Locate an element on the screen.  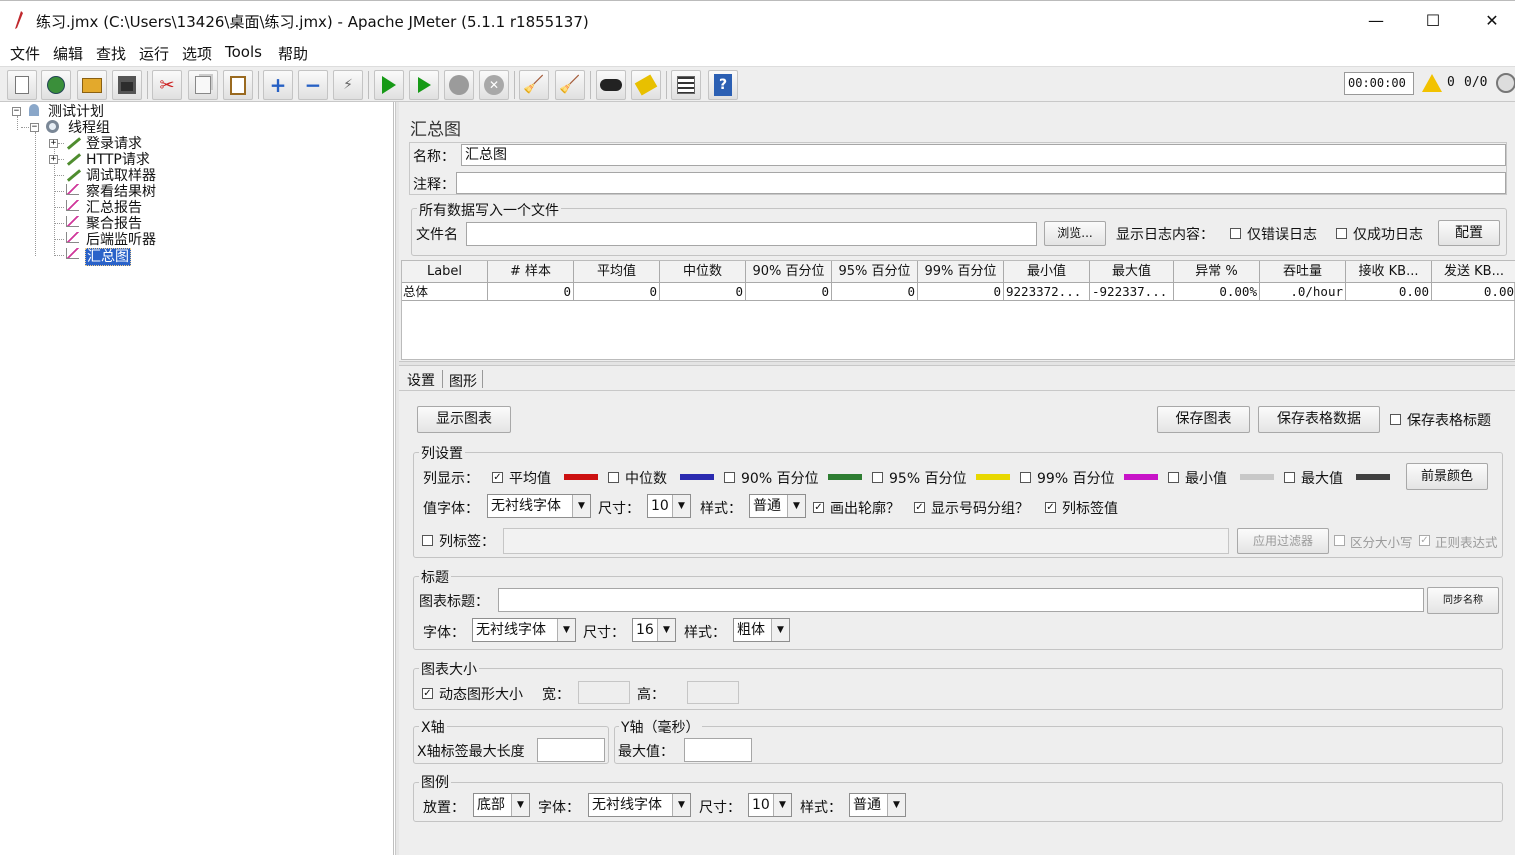
expand-toggle-http: + is located at coordinates (53, 159).